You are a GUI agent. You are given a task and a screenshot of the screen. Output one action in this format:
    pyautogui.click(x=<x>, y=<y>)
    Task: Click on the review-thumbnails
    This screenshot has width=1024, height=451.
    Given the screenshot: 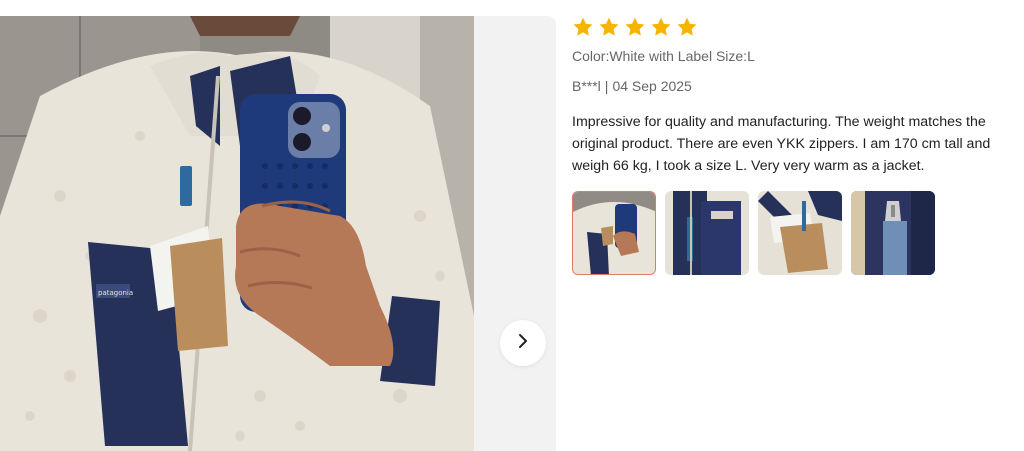 What is the action you would take?
    pyautogui.click(x=794, y=233)
    